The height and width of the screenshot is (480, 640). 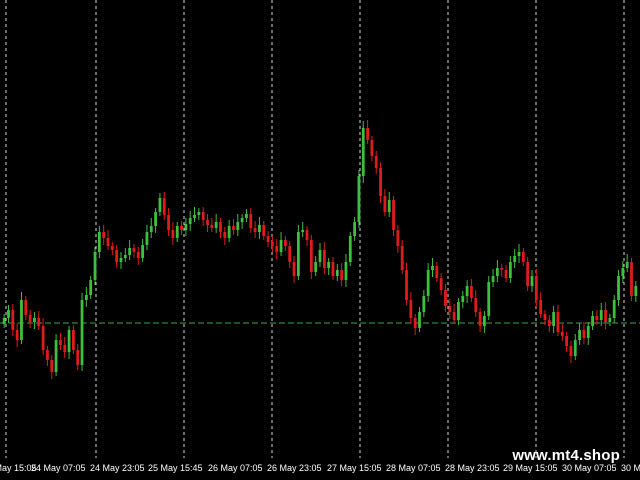 What do you see at coordinates (630, 468) in the screenshot?
I see `x-tick-label: 30 M` at bounding box center [630, 468].